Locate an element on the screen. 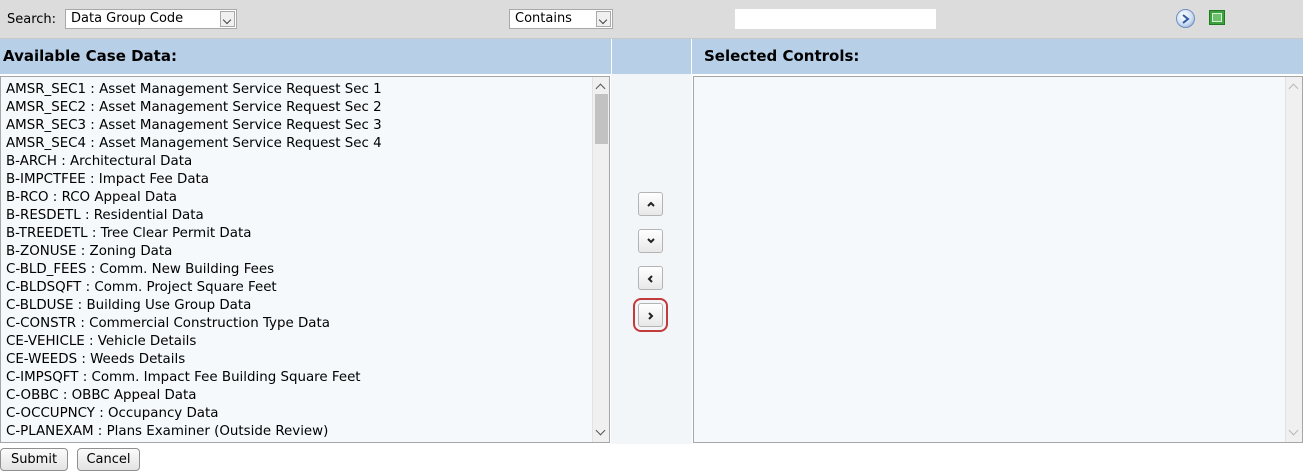  chevron-left-icon is located at coordinates (650, 279).